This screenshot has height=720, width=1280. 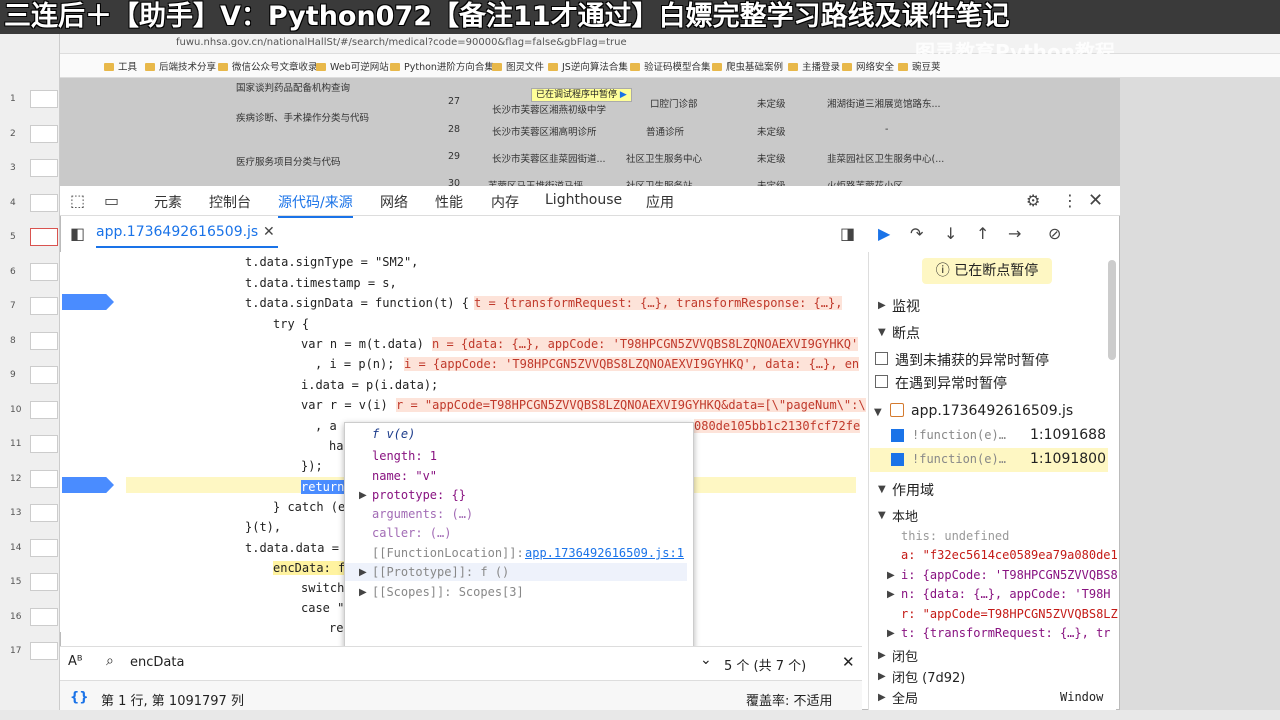 What do you see at coordinates (302, 117) in the screenshot?
I see `table-left-item: 疾病诊断、手术操作分类与代码` at bounding box center [302, 117].